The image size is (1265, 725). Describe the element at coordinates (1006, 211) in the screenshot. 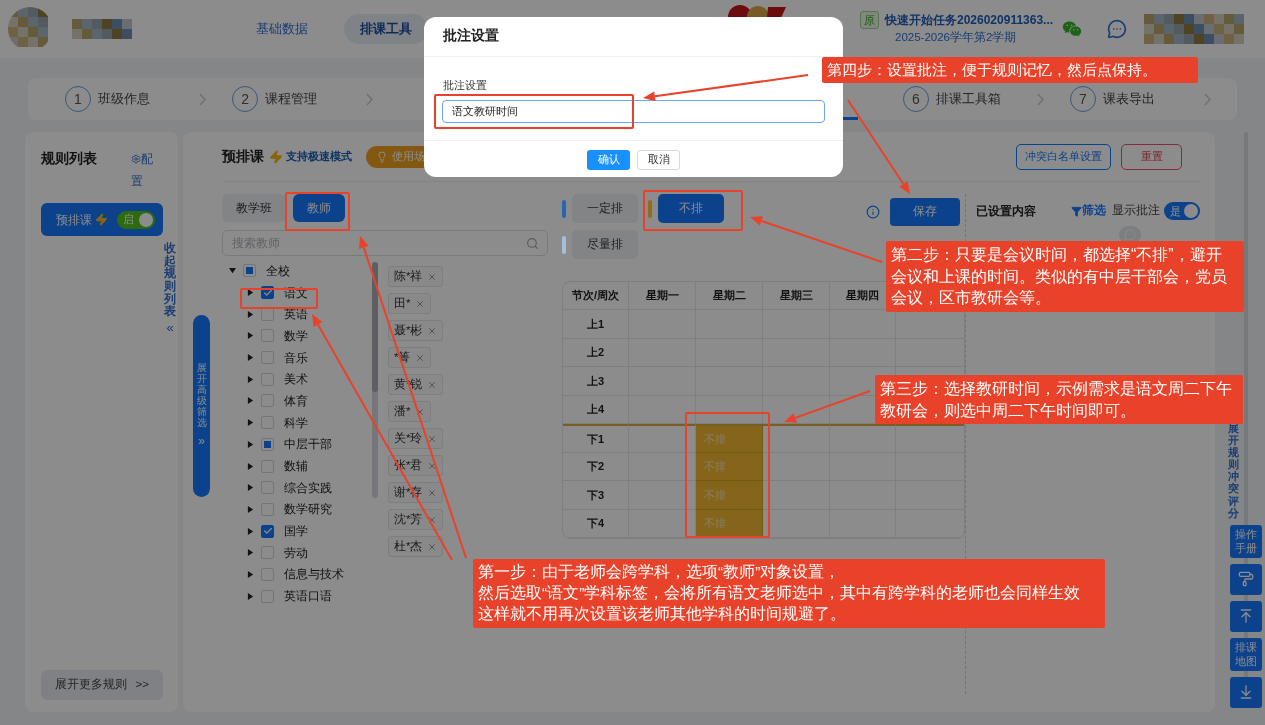

I see `settings-title: 已设置内容` at that location.